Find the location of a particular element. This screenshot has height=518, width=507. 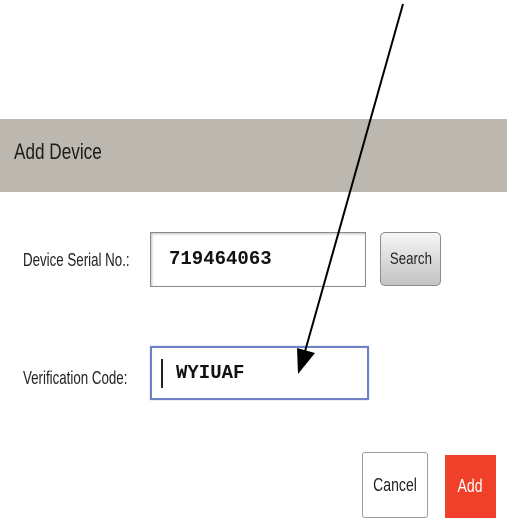

serial-number-input: 719464063 is located at coordinates (258, 259).